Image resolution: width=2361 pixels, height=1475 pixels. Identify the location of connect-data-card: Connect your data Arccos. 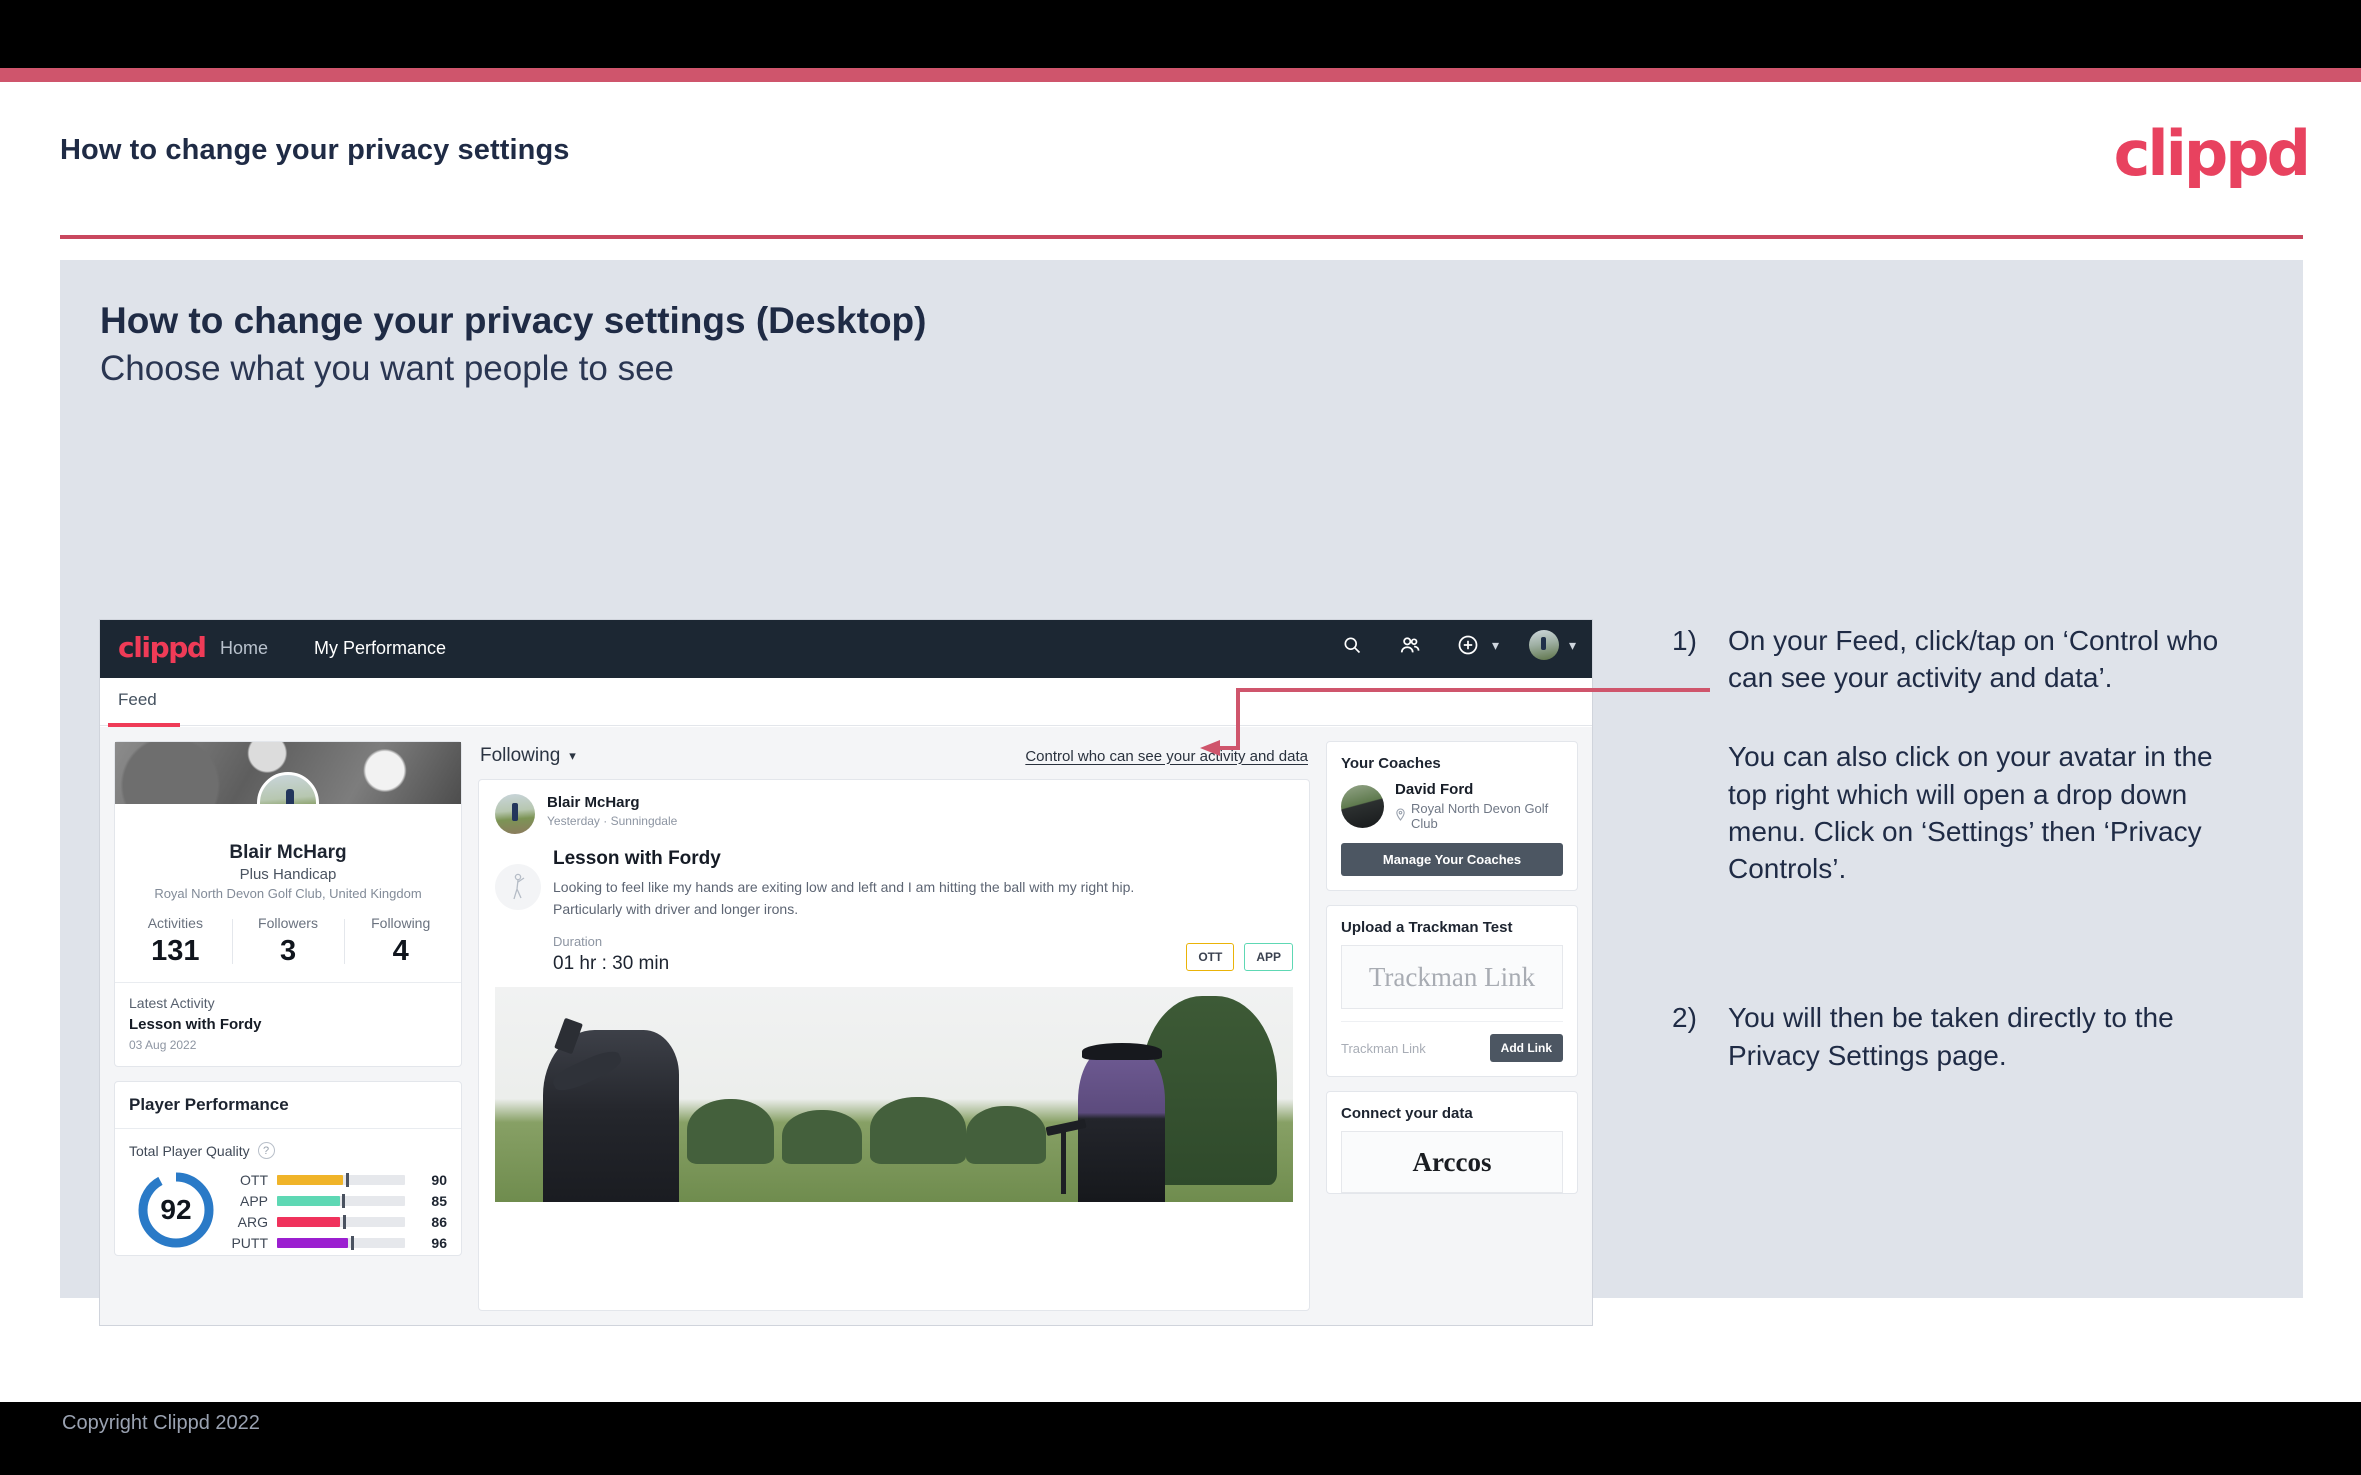
(1452, 1142).